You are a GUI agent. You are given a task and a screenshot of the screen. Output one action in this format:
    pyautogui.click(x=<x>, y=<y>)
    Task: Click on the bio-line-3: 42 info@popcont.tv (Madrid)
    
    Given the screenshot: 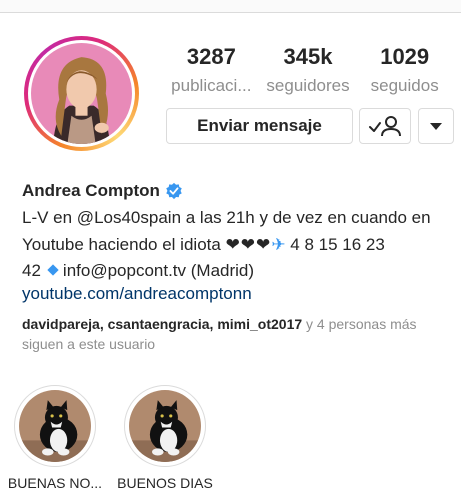 What is the action you would take?
    pyautogui.click(x=239, y=271)
    